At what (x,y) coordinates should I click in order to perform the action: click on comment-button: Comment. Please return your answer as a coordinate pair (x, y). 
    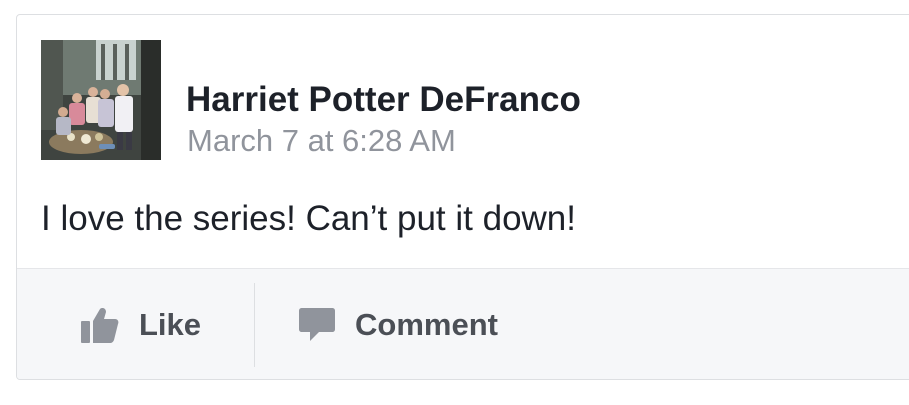
    Looking at the image, I should click on (398, 324).